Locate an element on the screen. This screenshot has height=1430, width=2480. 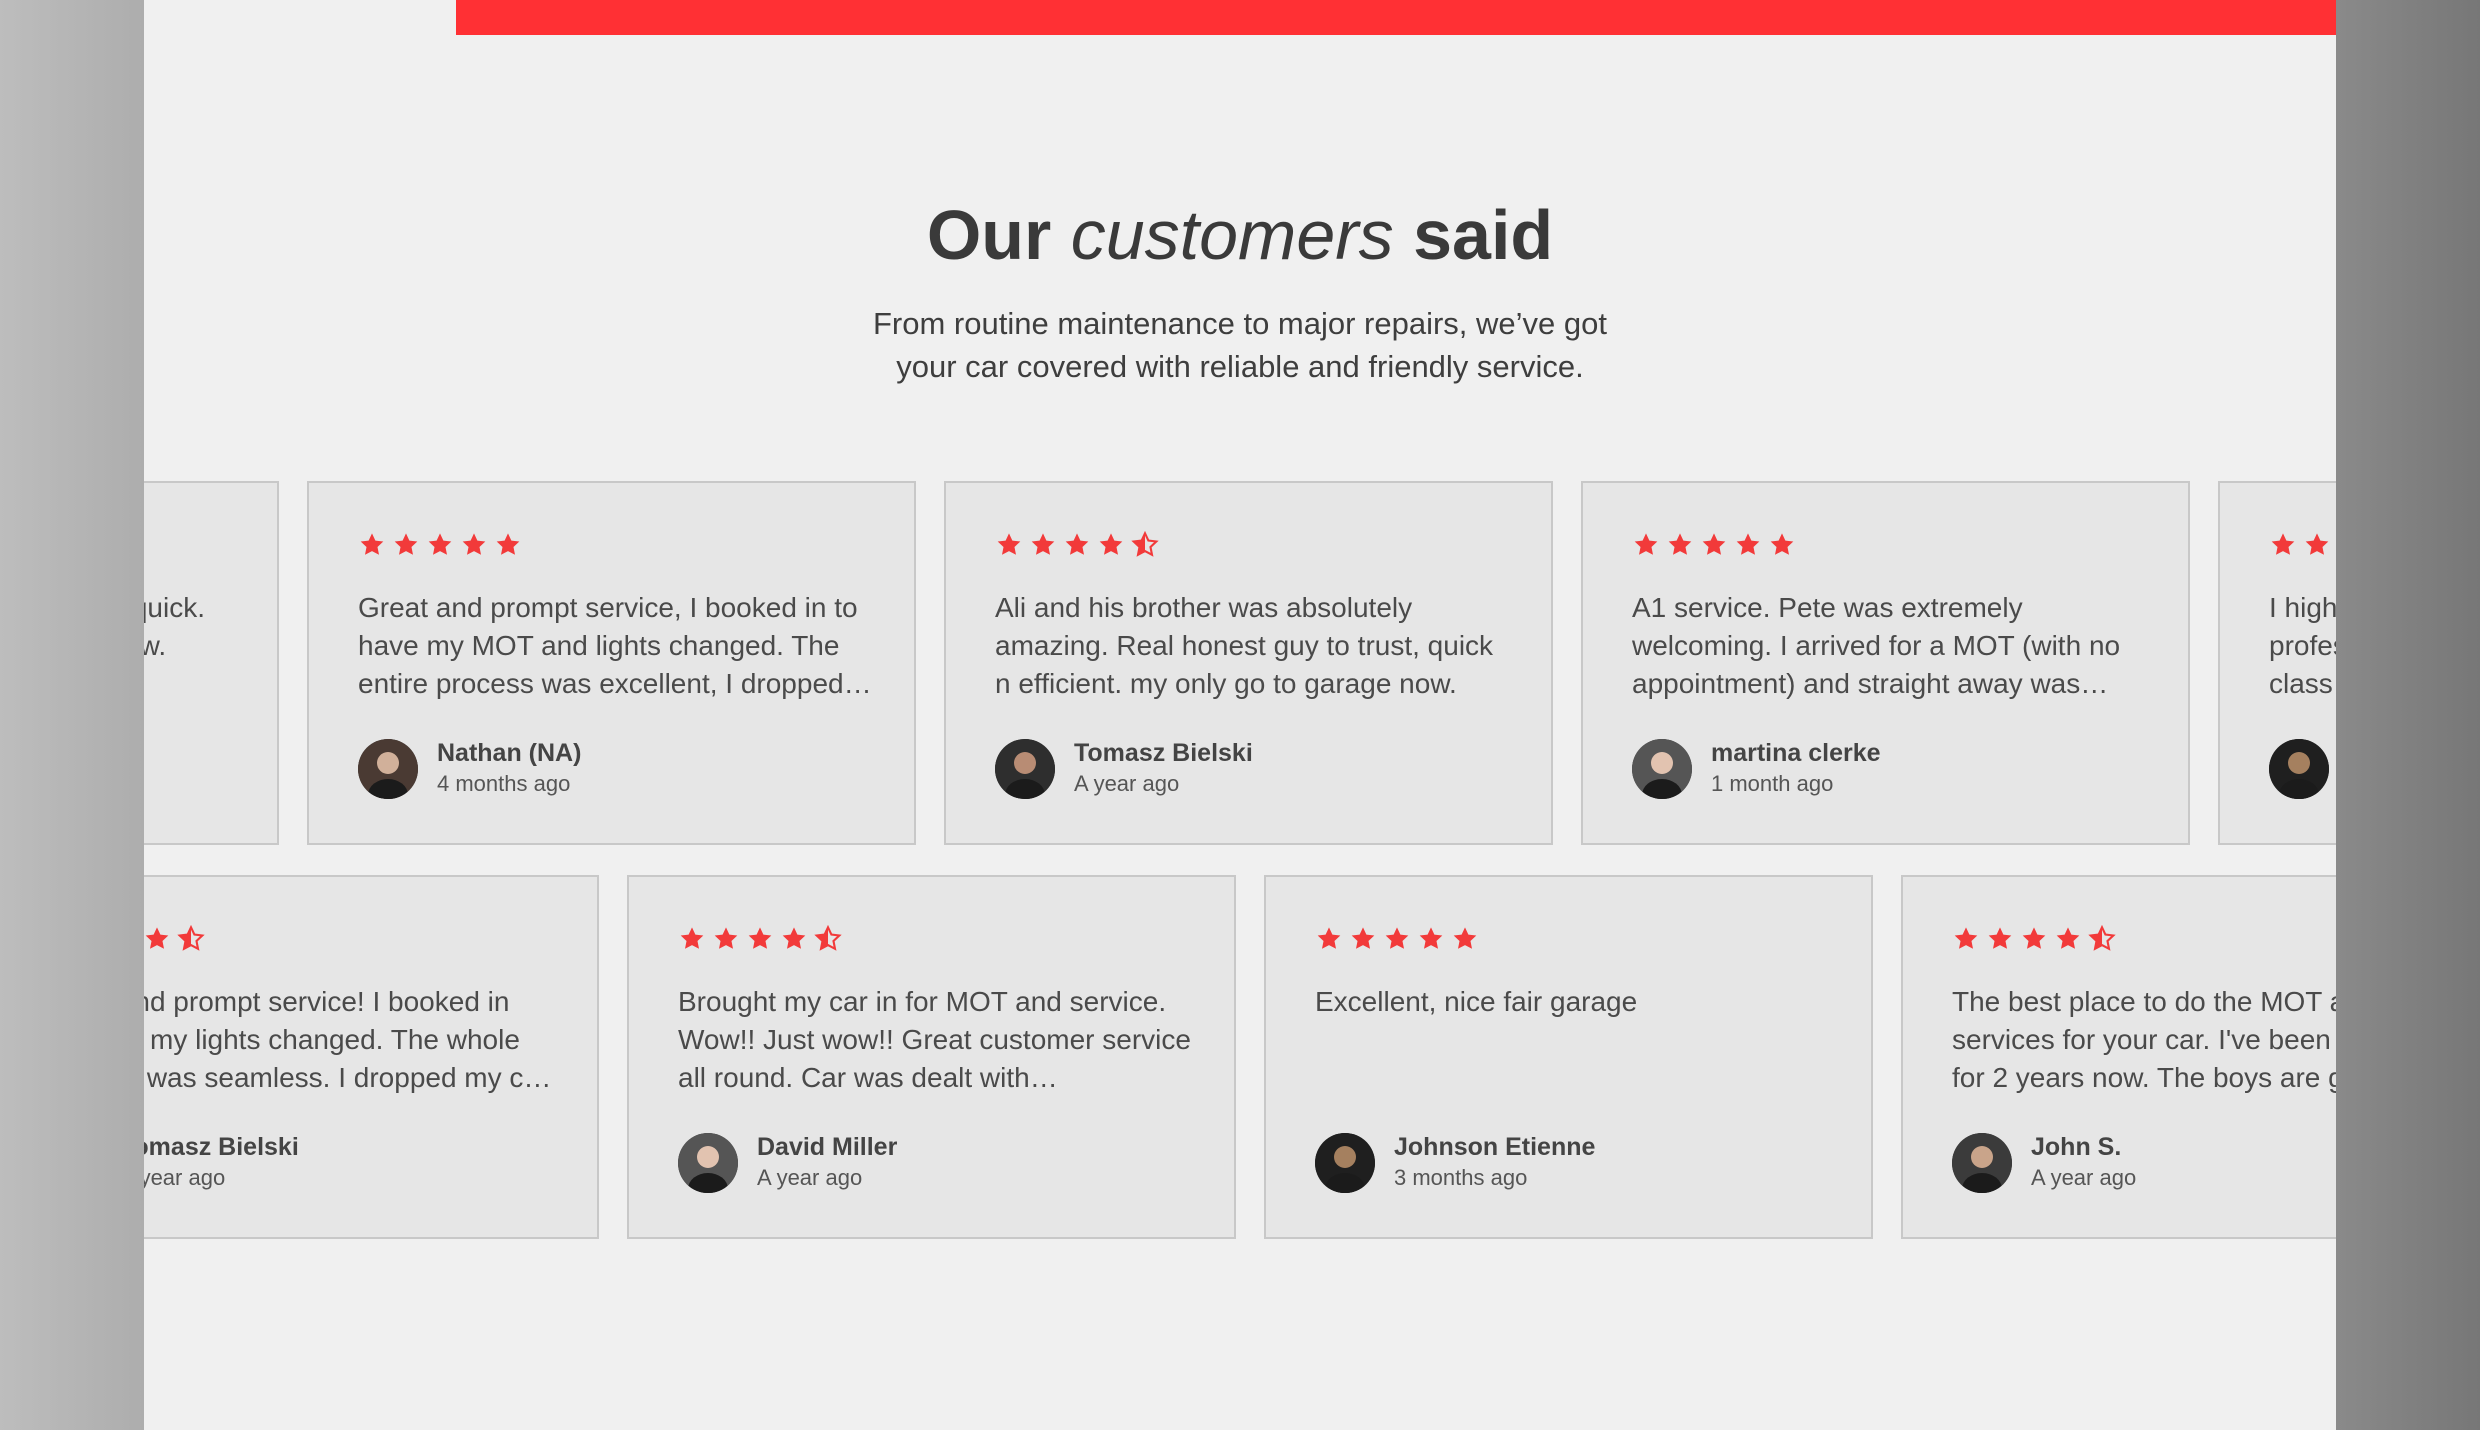
title-part-1: Our is located at coordinates (989, 235).